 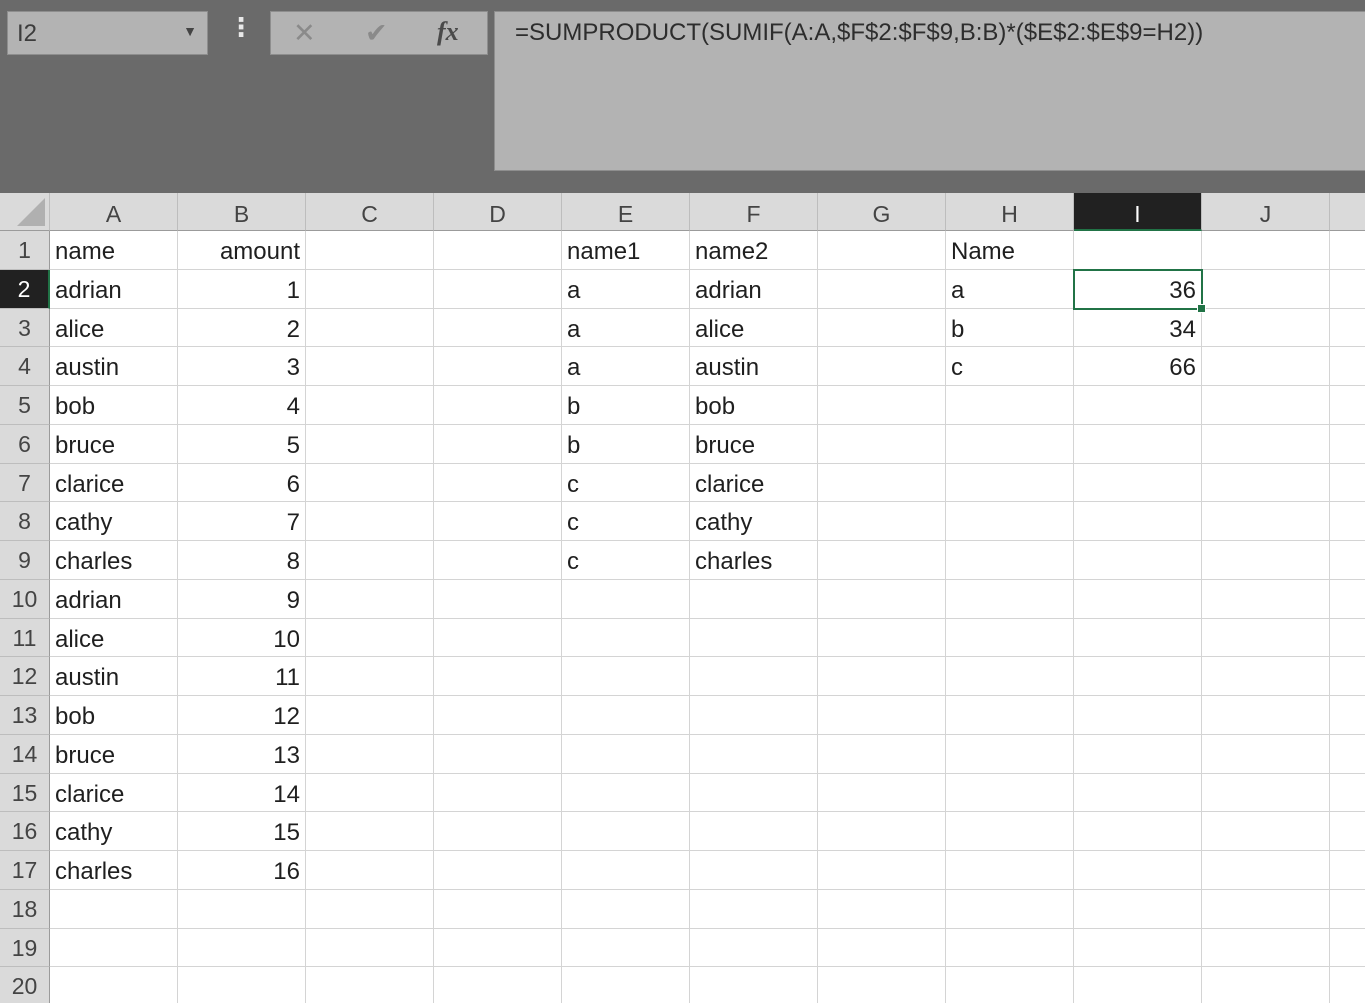 What do you see at coordinates (1010, 560) in the screenshot?
I see `cell-h9` at bounding box center [1010, 560].